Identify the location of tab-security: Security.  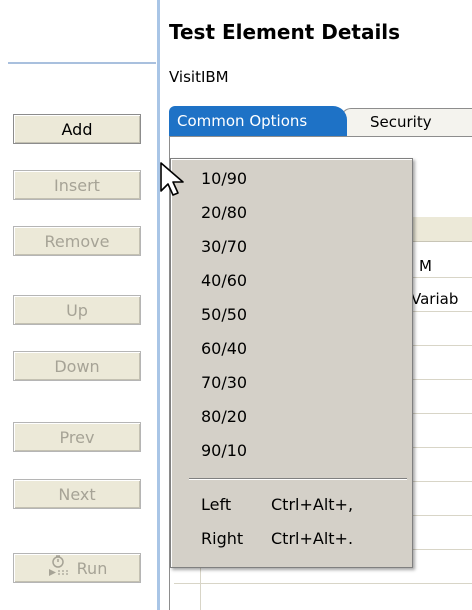
(406, 122).